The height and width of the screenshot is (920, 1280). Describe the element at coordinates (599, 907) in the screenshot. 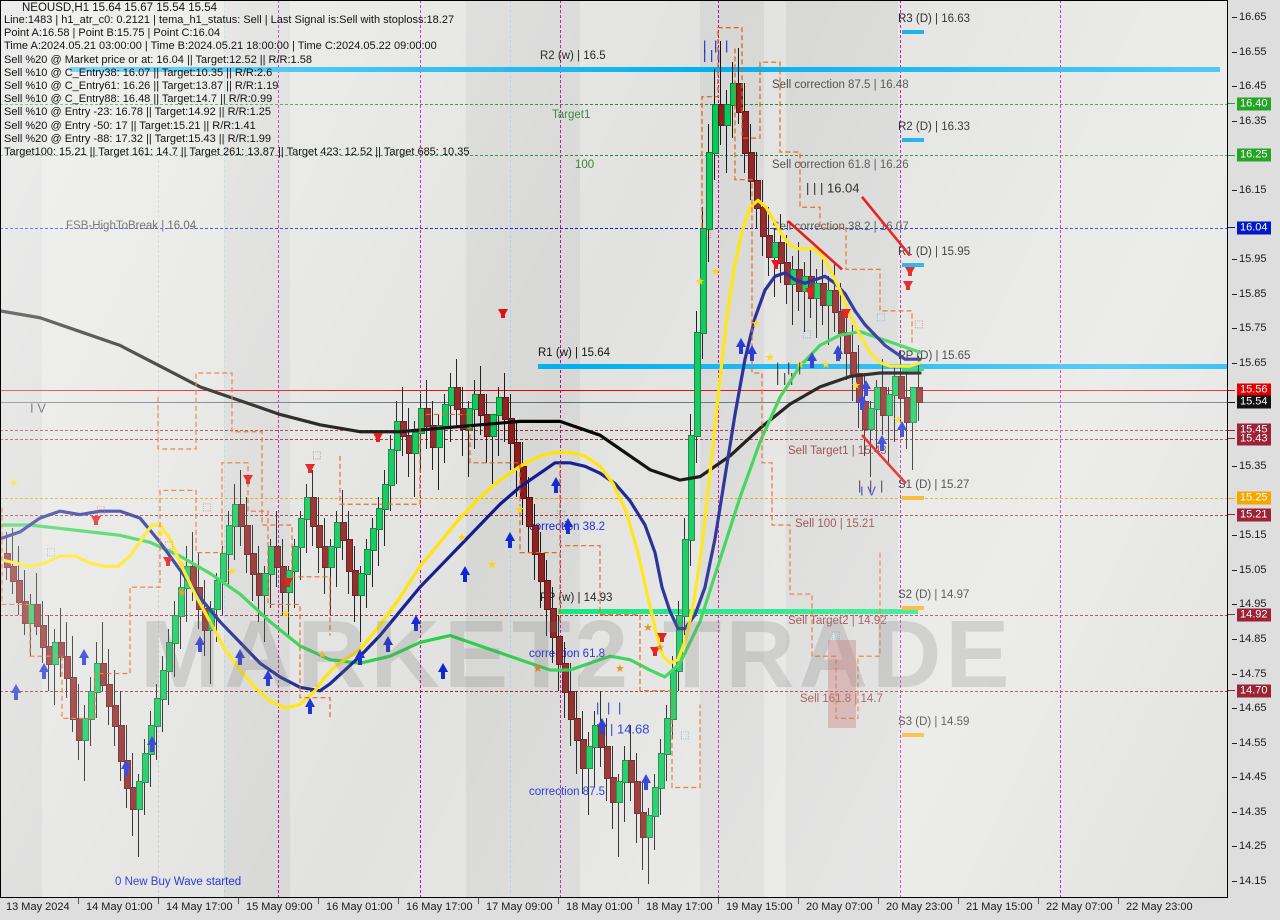

I see `time-tick-label: 18 May 01:00` at that location.